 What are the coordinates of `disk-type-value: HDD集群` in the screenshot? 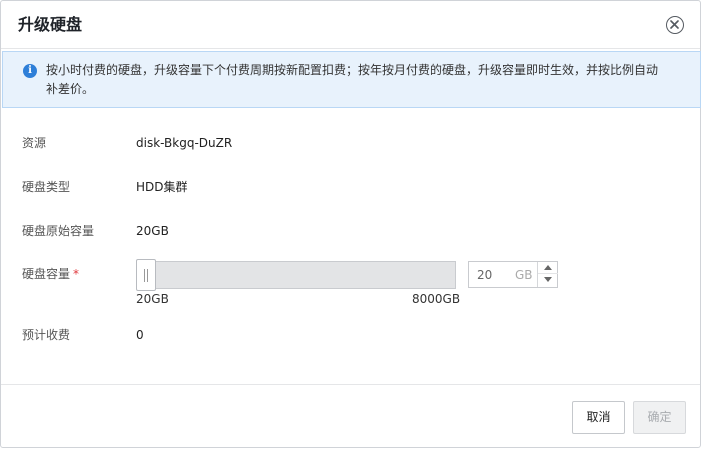 It's located at (162, 187).